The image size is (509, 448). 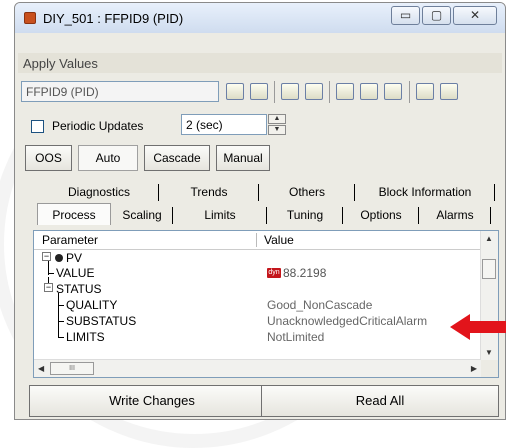 I want to click on parameter-column-header: Parameter, so click(x=70, y=240).